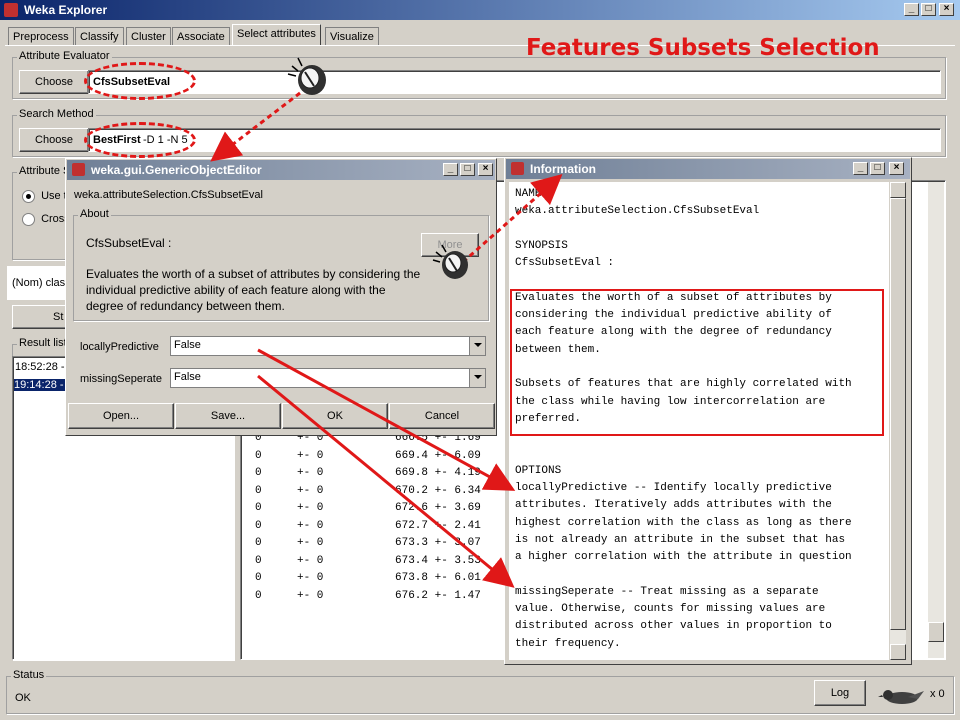 This screenshot has height=720, width=960. Describe the element at coordinates (386, 419) in the screenshot. I see `annotation-arrow-locally` at that location.